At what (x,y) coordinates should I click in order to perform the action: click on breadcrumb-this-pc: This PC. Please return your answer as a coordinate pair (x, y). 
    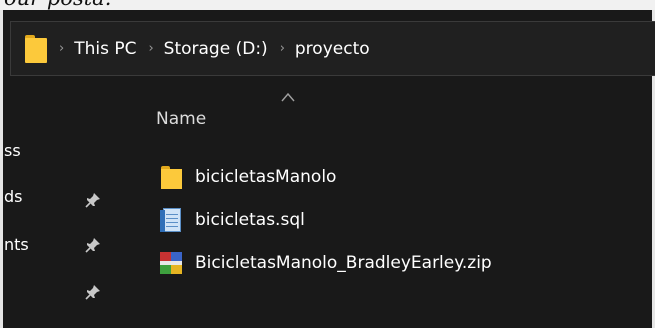
    Looking at the image, I should click on (105, 49).